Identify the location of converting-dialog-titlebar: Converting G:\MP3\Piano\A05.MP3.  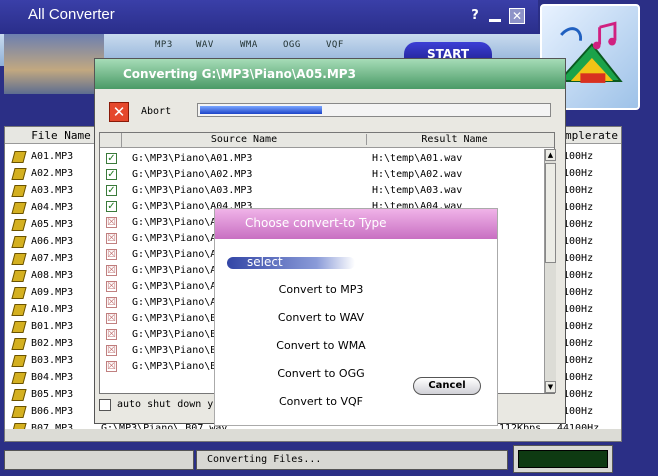
(330, 74).